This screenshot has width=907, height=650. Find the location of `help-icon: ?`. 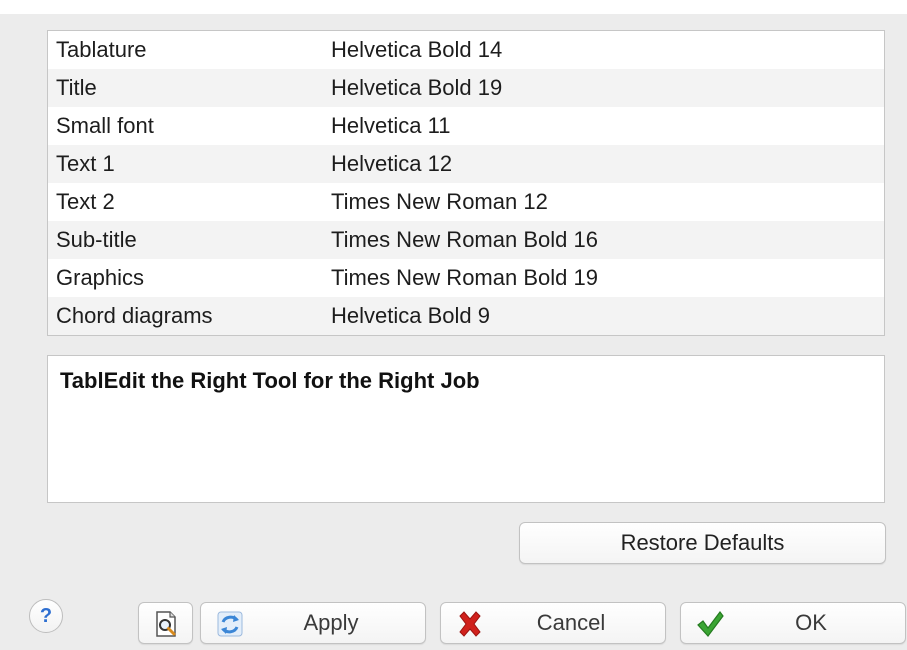

help-icon: ? is located at coordinates (46, 615).